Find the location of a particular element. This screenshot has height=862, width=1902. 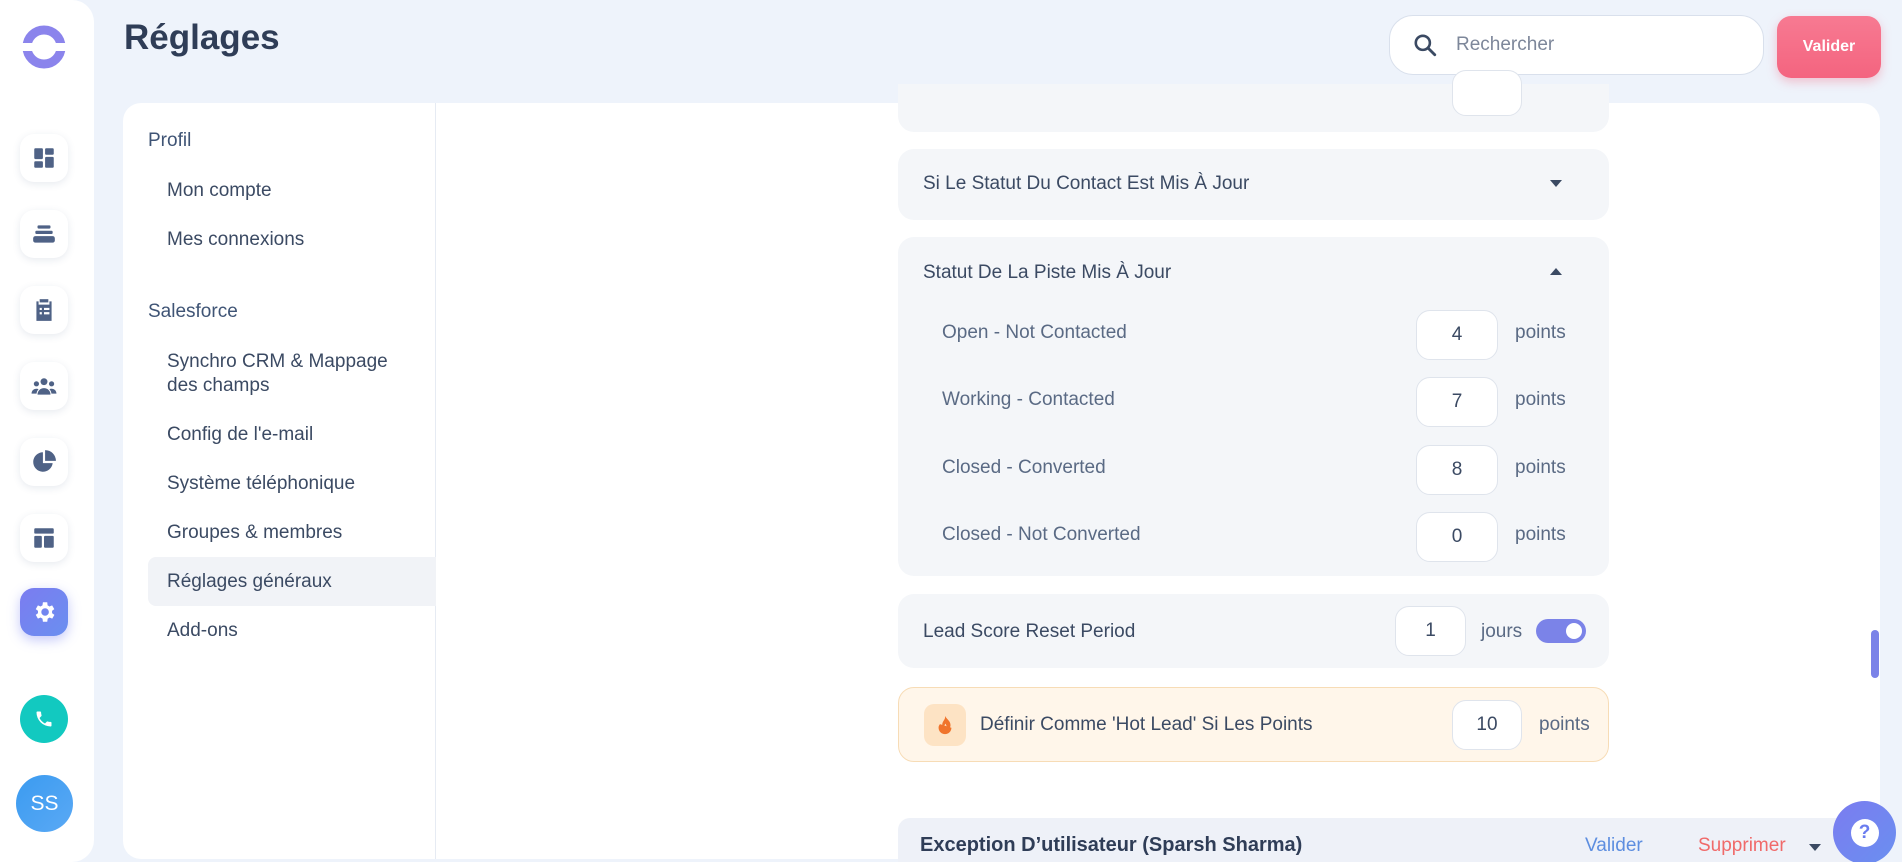

clipboard-icon is located at coordinates (44, 310).